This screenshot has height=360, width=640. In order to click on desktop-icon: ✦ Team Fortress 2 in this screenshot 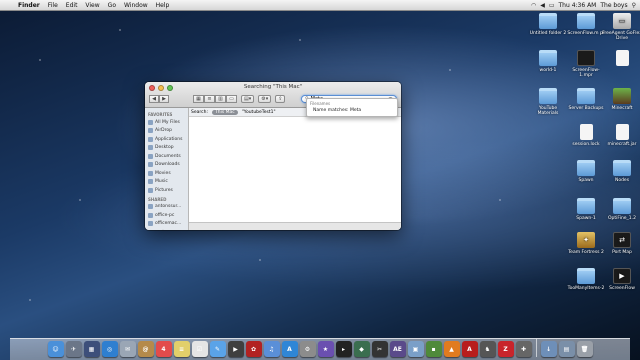, I will do `click(586, 243)`.